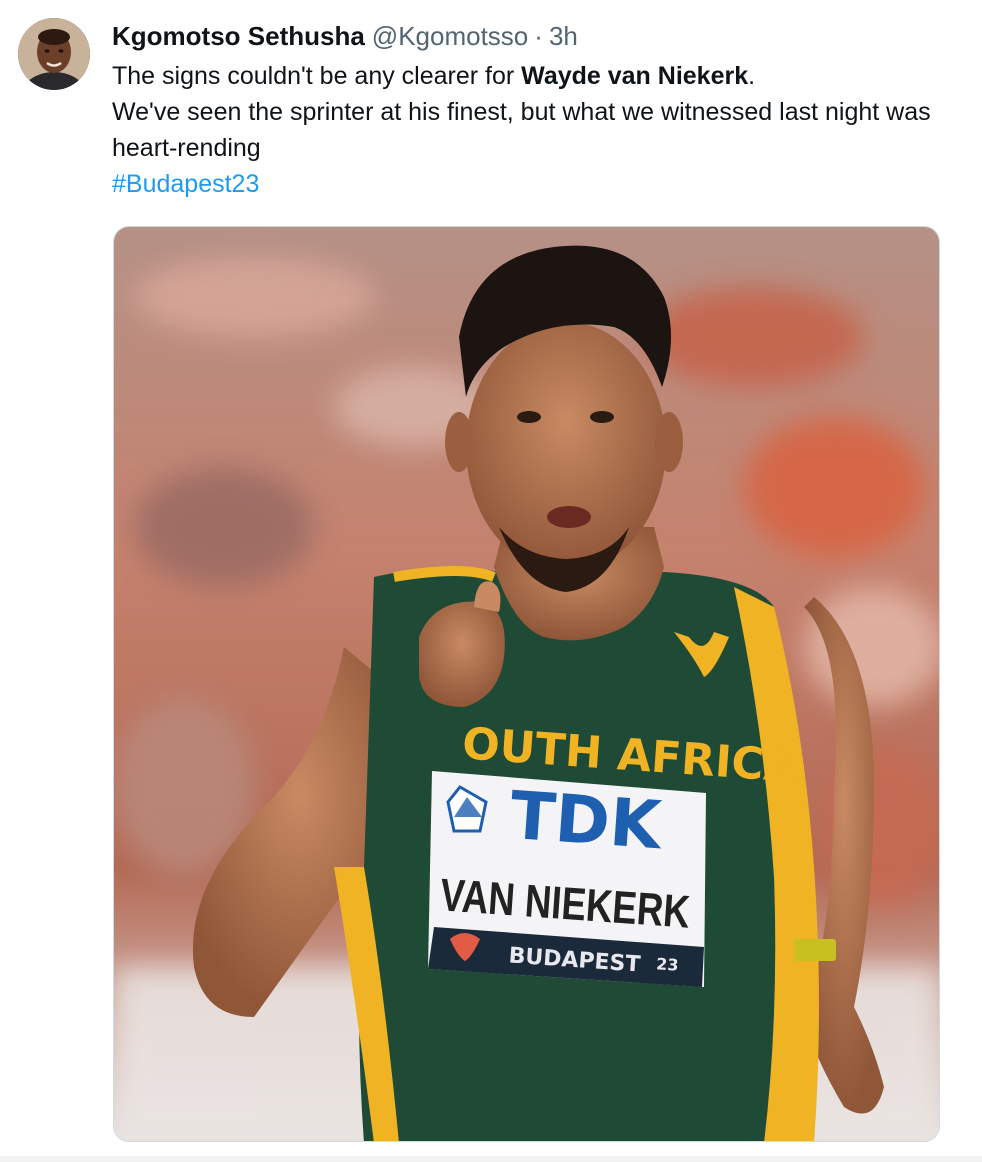 The width and height of the screenshot is (982, 1162). What do you see at coordinates (668, 964) in the screenshot?
I see `bib-event-number: 23` at bounding box center [668, 964].